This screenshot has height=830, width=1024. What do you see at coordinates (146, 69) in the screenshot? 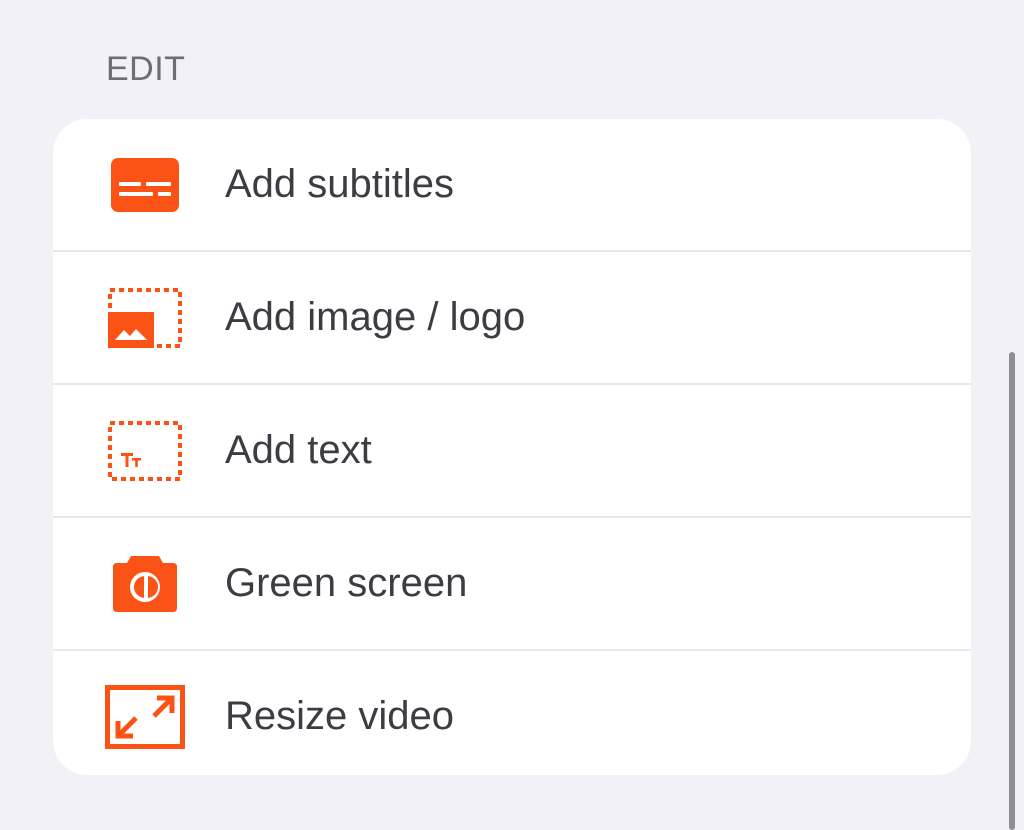
I see `section-header: EDIT` at bounding box center [146, 69].